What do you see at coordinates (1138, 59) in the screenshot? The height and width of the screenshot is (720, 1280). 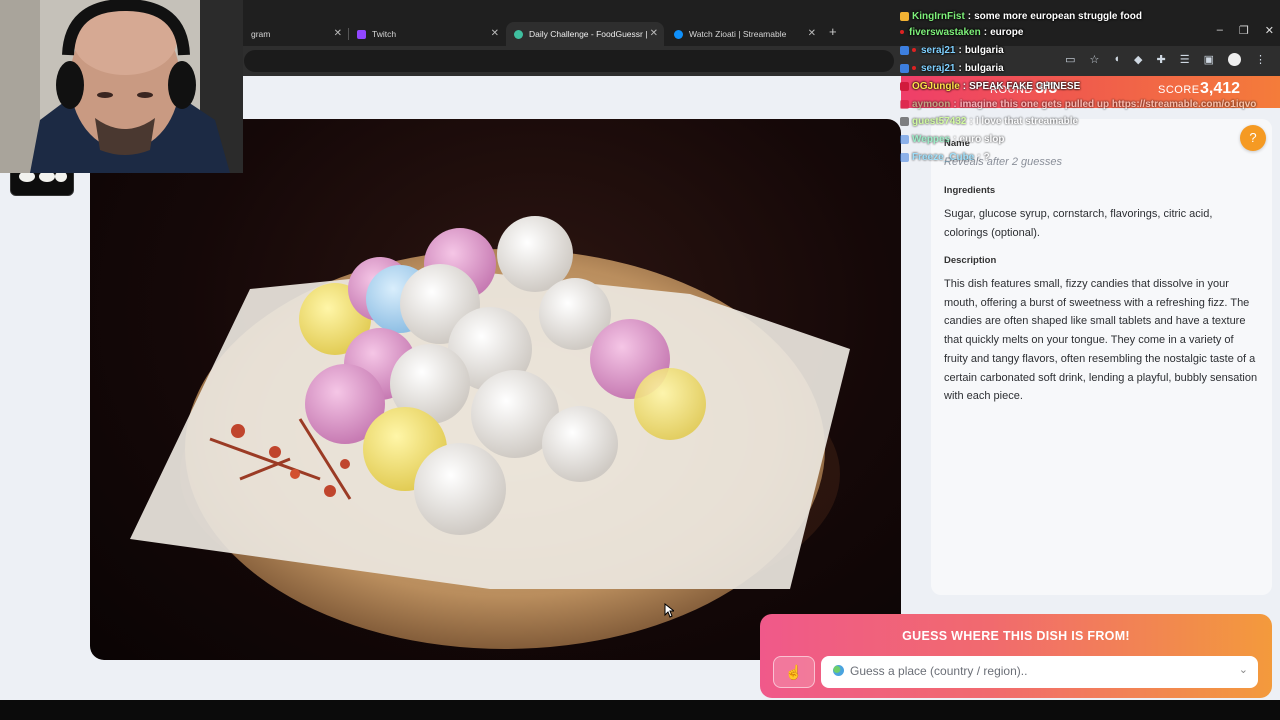 I see `extension-icon: ◆` at bounding box center [1138, 59].